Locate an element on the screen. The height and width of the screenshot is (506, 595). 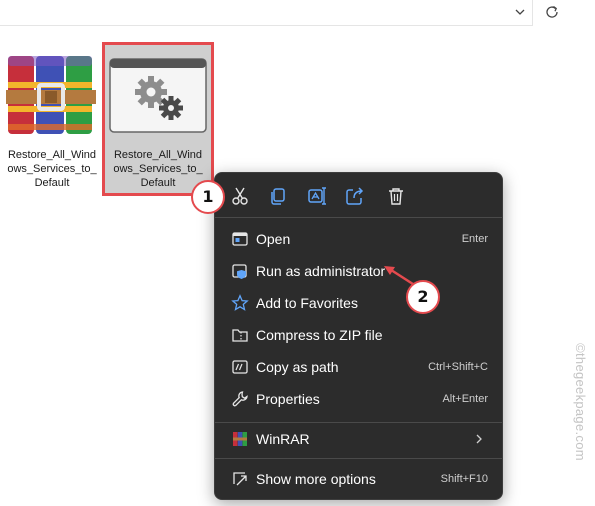
share-icon is located at coordinates (355, 196).